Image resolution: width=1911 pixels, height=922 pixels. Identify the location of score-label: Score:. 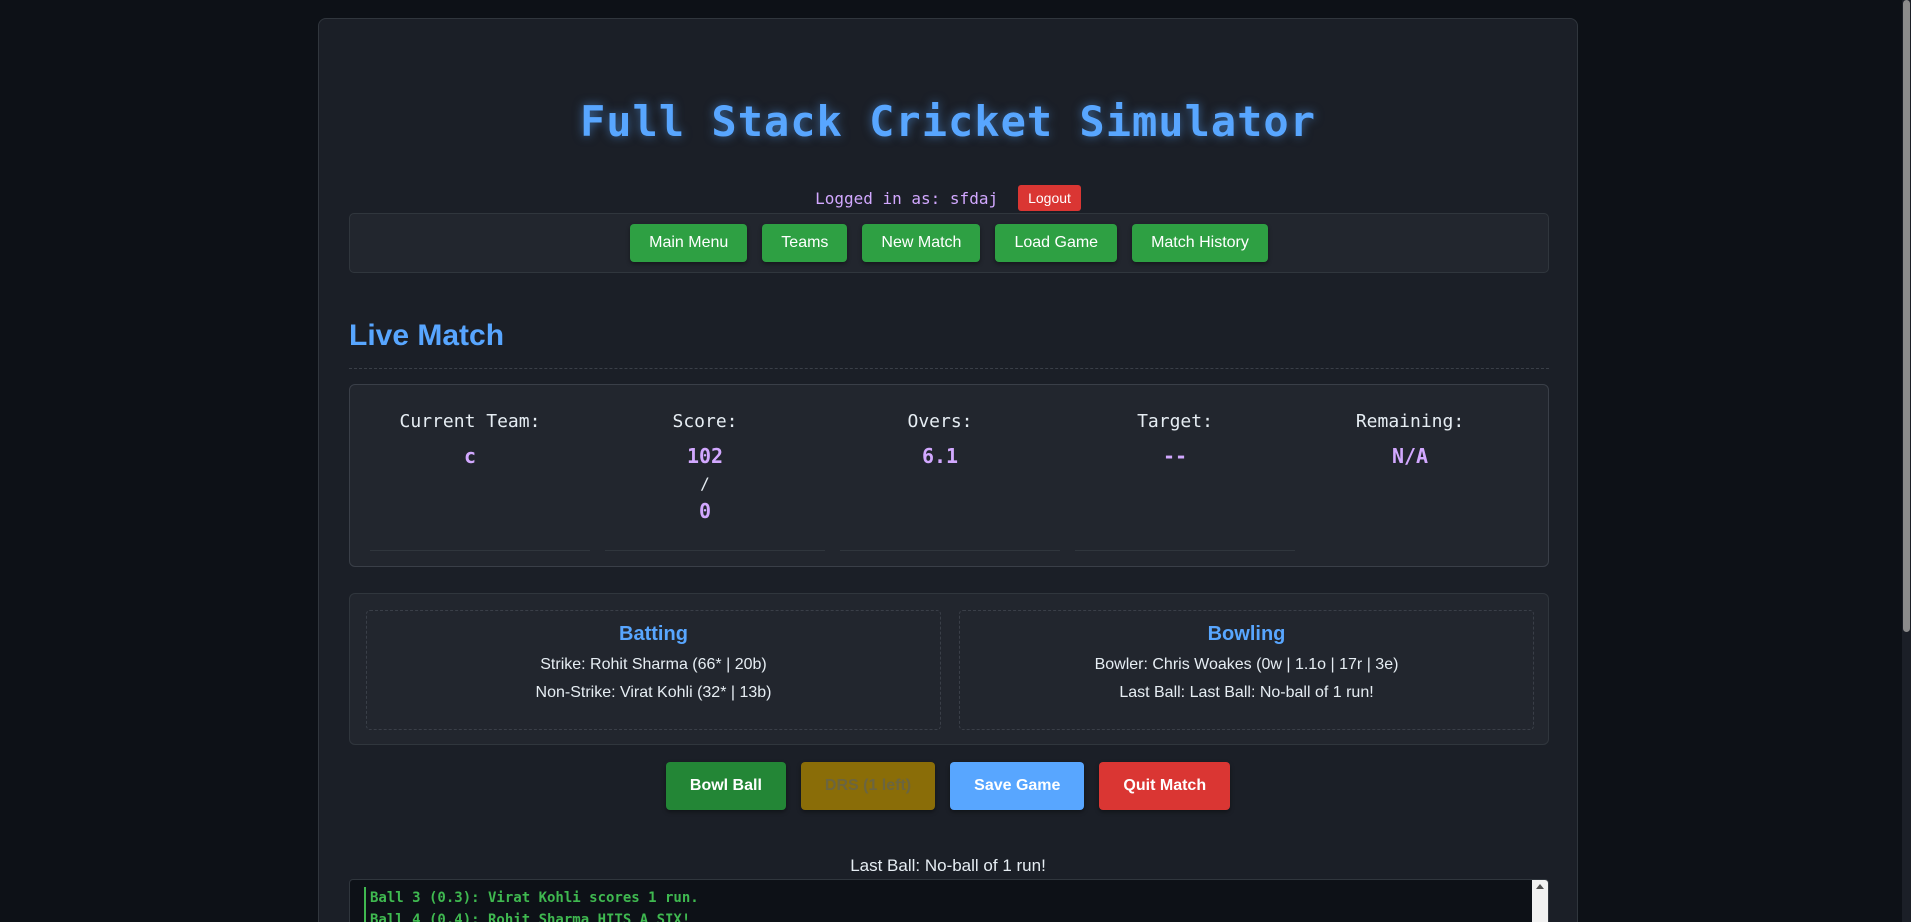
(705, 421).